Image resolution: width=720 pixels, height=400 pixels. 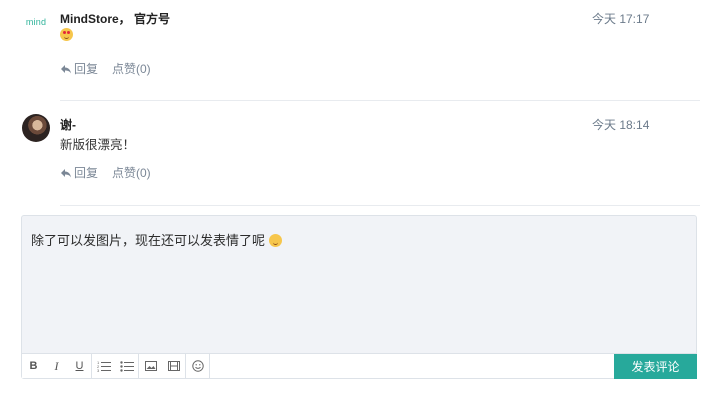 I want to click on comment-author: 谢-, so click(x=68, y=124).